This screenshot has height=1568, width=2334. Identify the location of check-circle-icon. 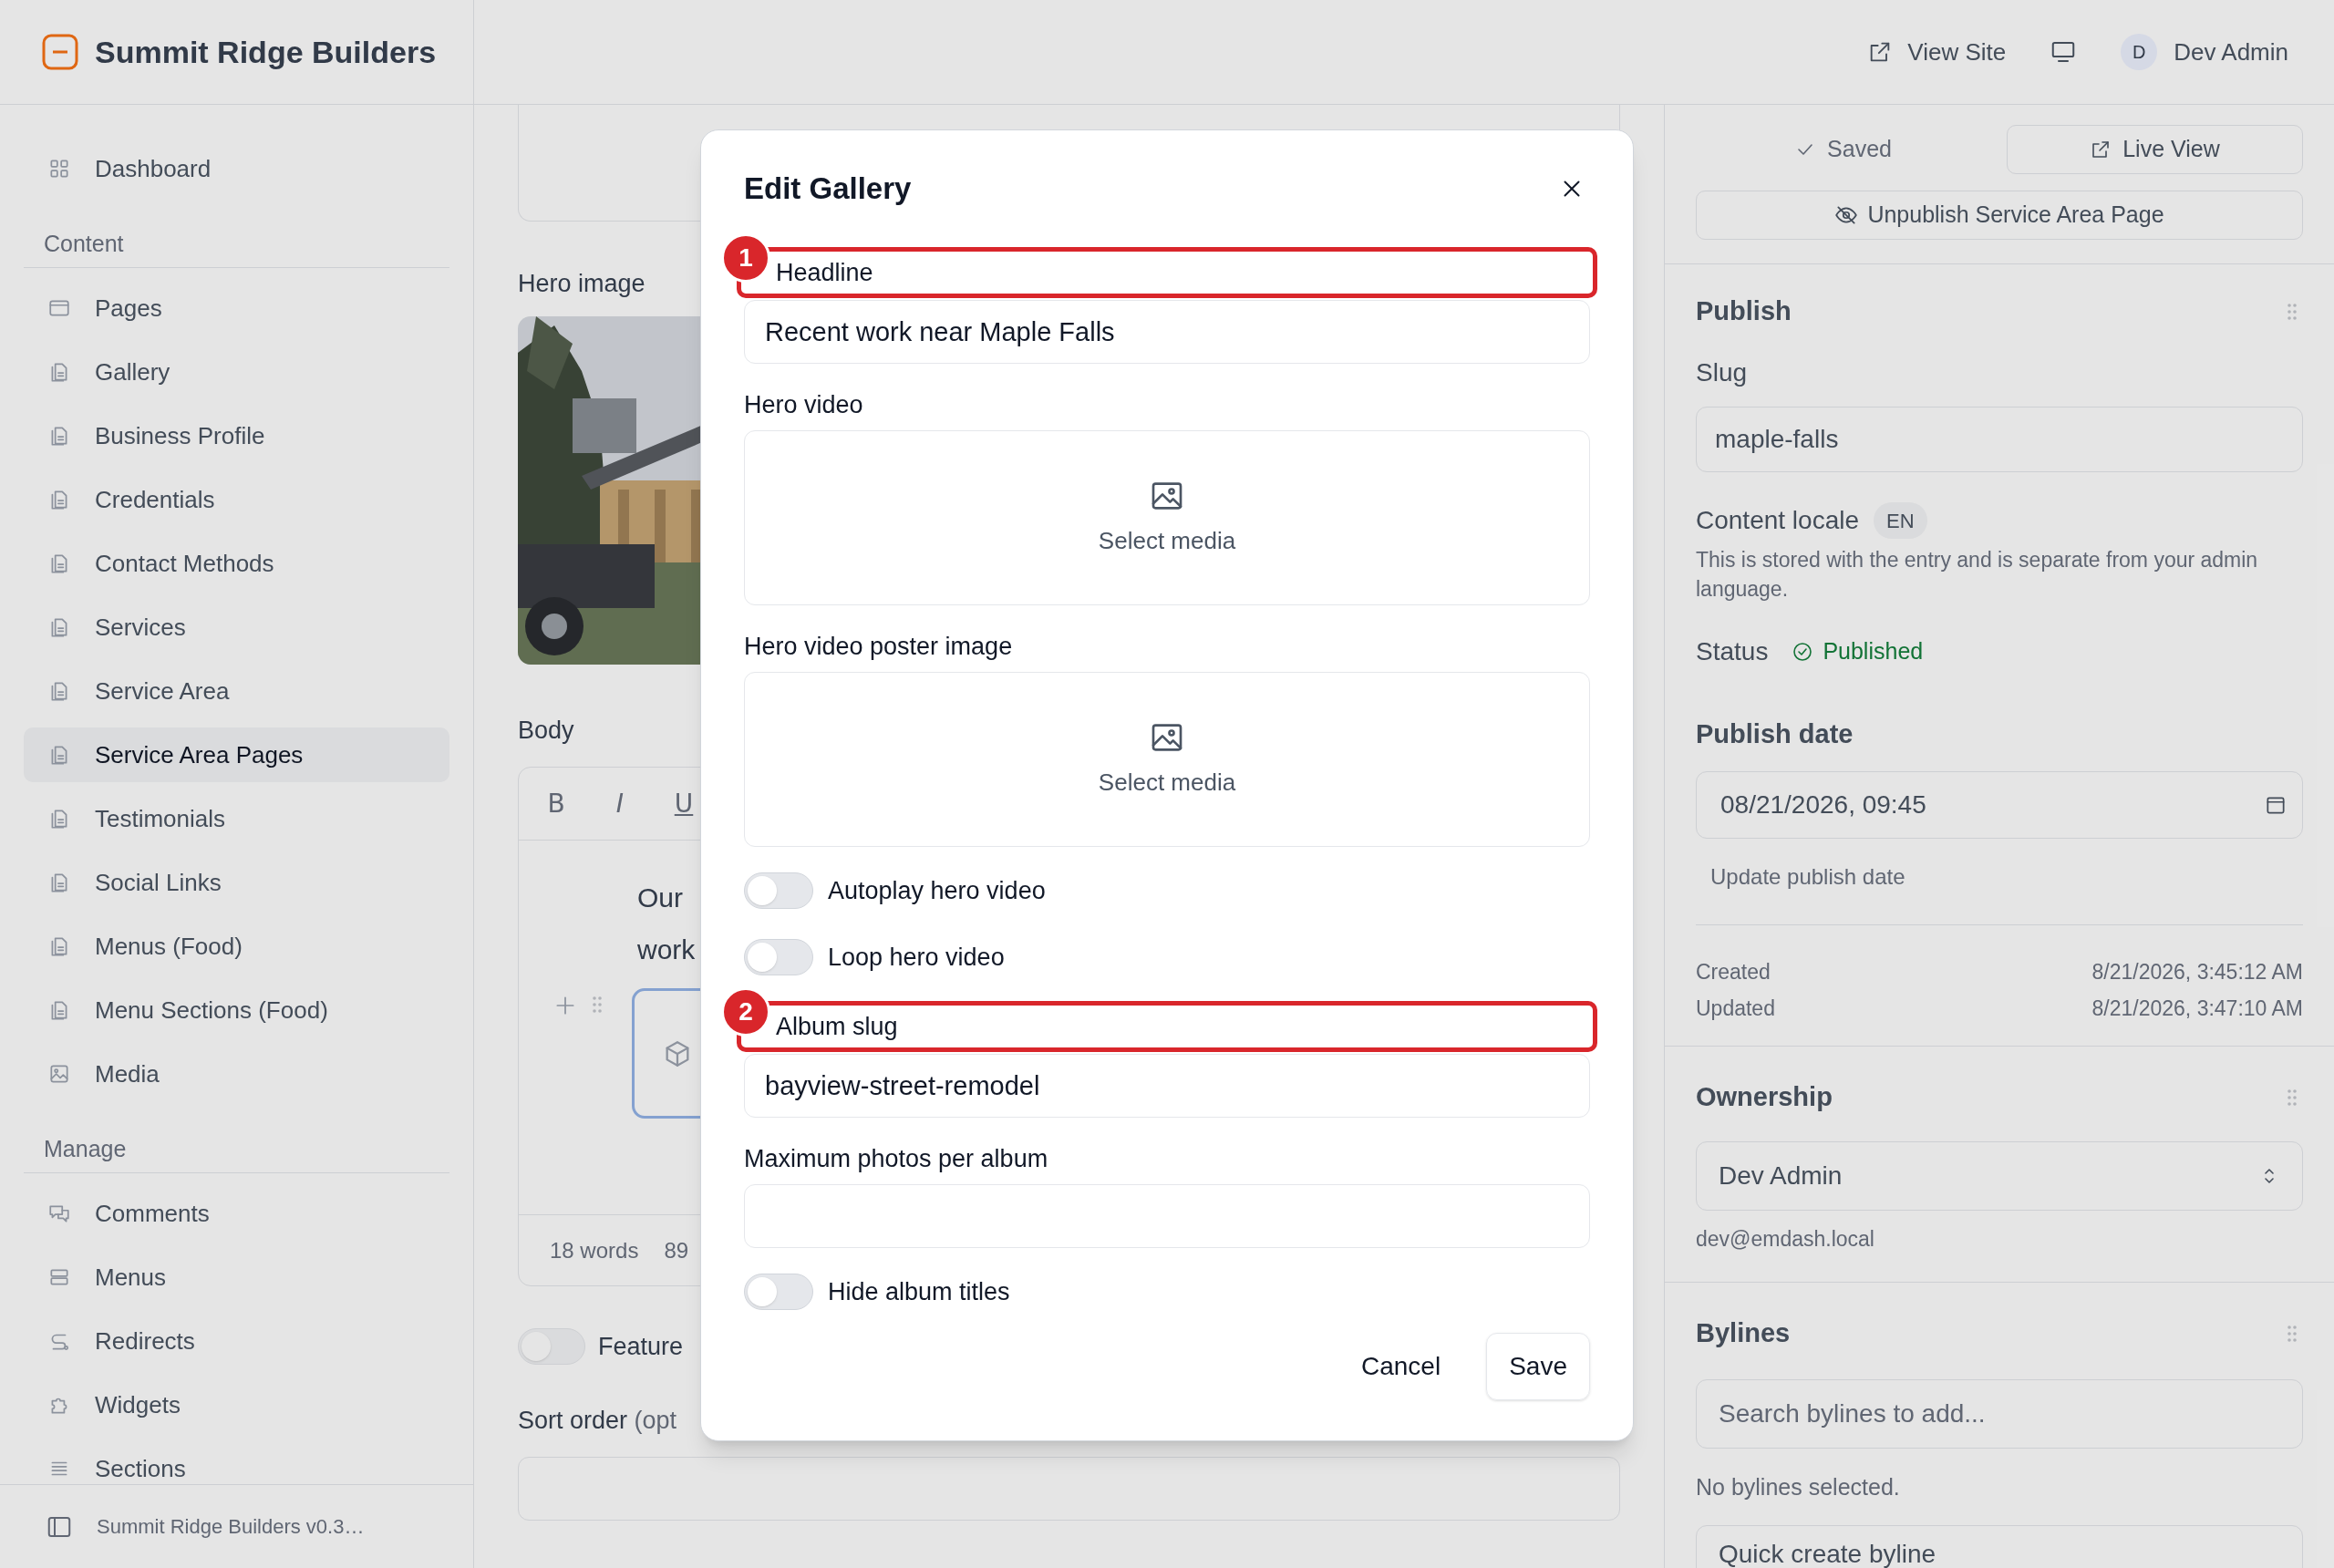
(1803, 652).